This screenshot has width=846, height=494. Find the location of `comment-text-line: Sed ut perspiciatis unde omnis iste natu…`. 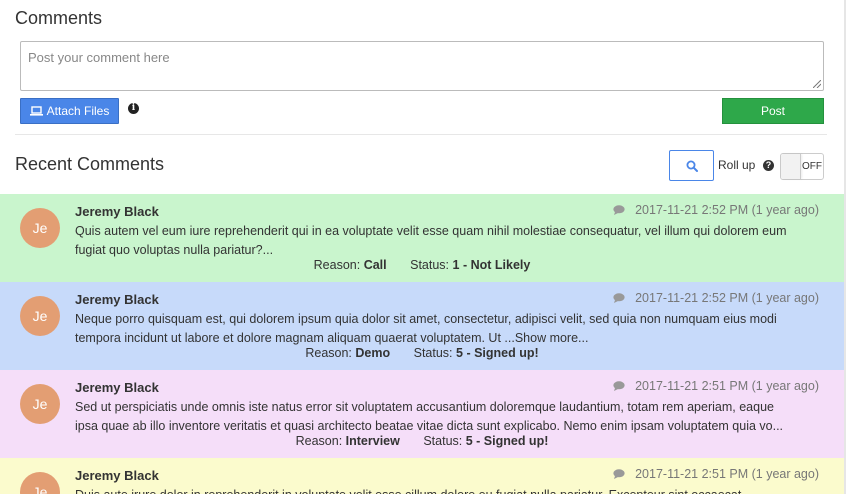

comment-text-line: Sed ut perspiciatis unde omnis iste natu… is located at coordinates (424, 407).